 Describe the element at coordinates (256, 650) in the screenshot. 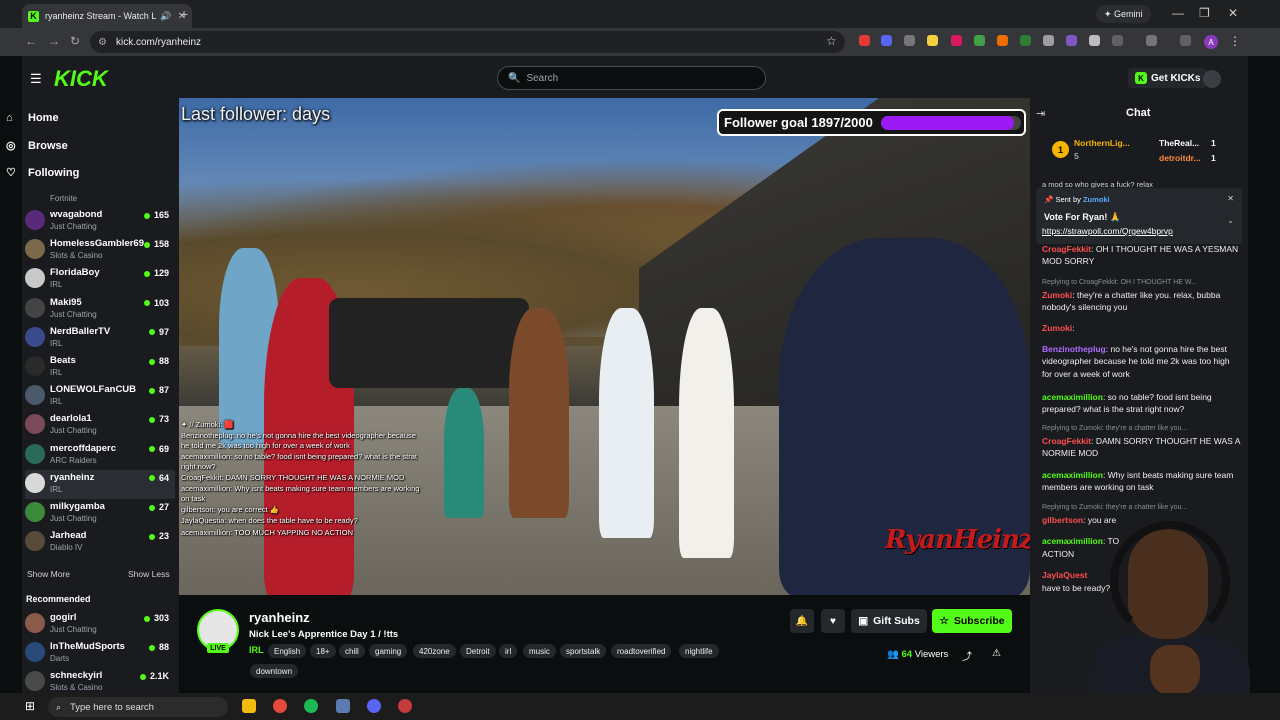

I see `stream-category: IRL` at that location.